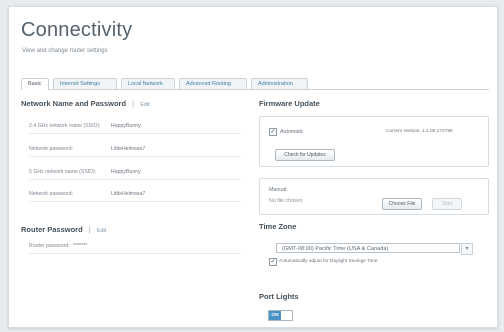 The height and width of the screenshot is (332, 504). Describe the element at coordinates (374, 196) in the screenshot. I see `firmware-manual-panel: Manual: No file chosen Choose File Start` at that location.